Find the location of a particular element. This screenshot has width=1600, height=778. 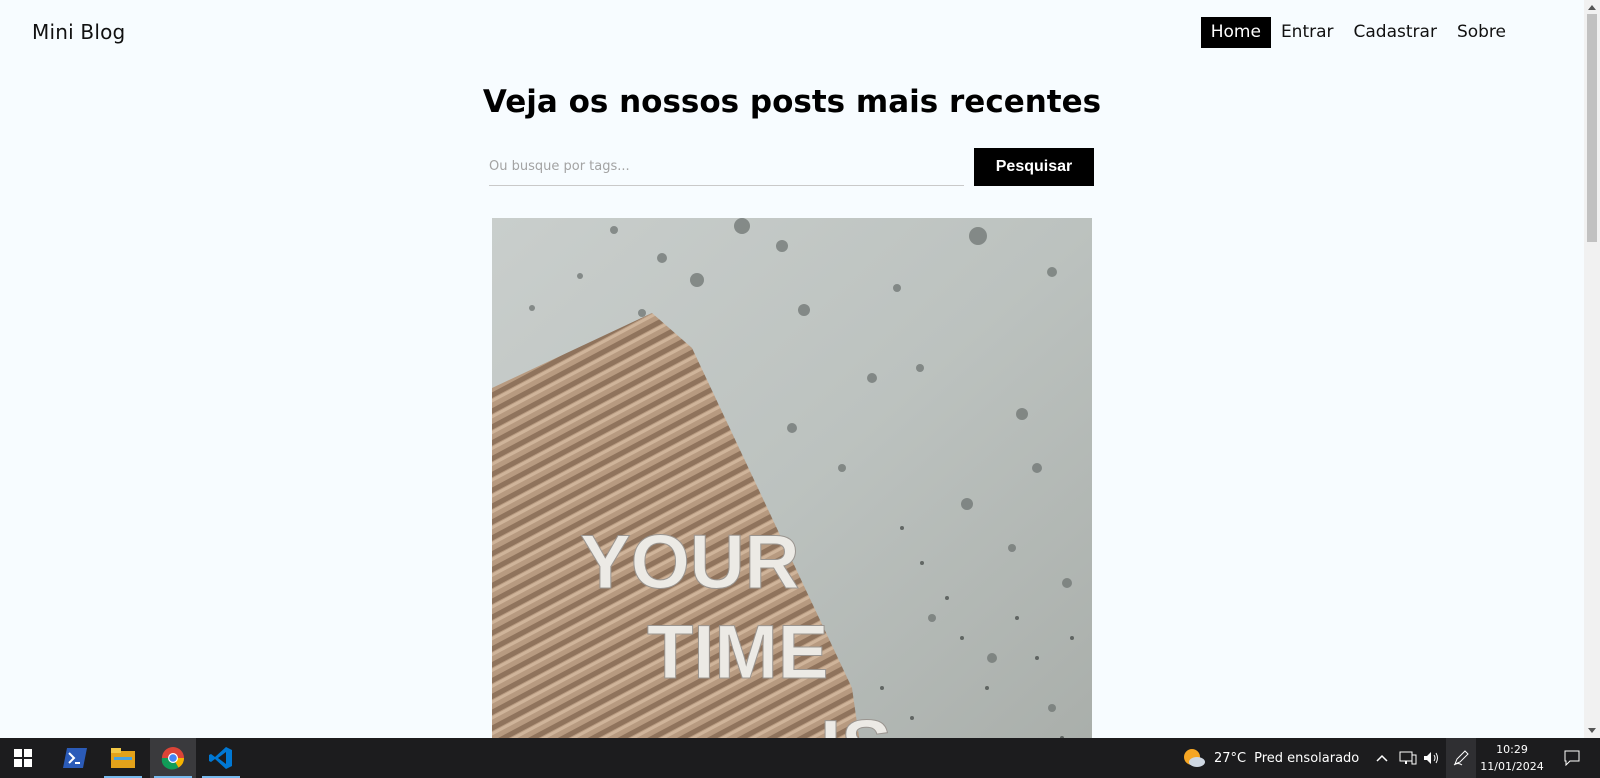

nav-home: Home is located at coordinates (1235, 32).